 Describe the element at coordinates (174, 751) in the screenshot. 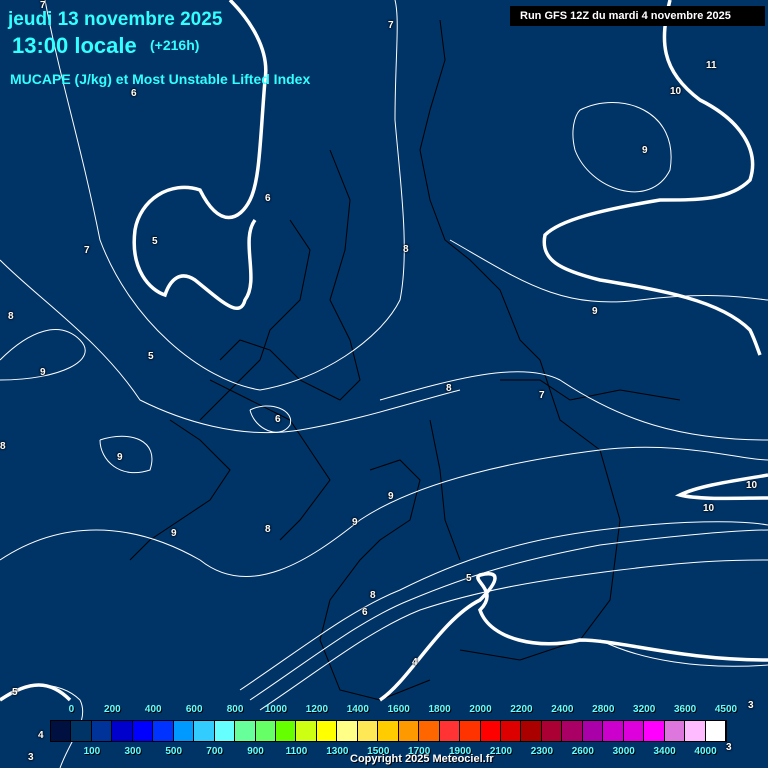

I see `colorbar-bottom-label: 500` at that location.